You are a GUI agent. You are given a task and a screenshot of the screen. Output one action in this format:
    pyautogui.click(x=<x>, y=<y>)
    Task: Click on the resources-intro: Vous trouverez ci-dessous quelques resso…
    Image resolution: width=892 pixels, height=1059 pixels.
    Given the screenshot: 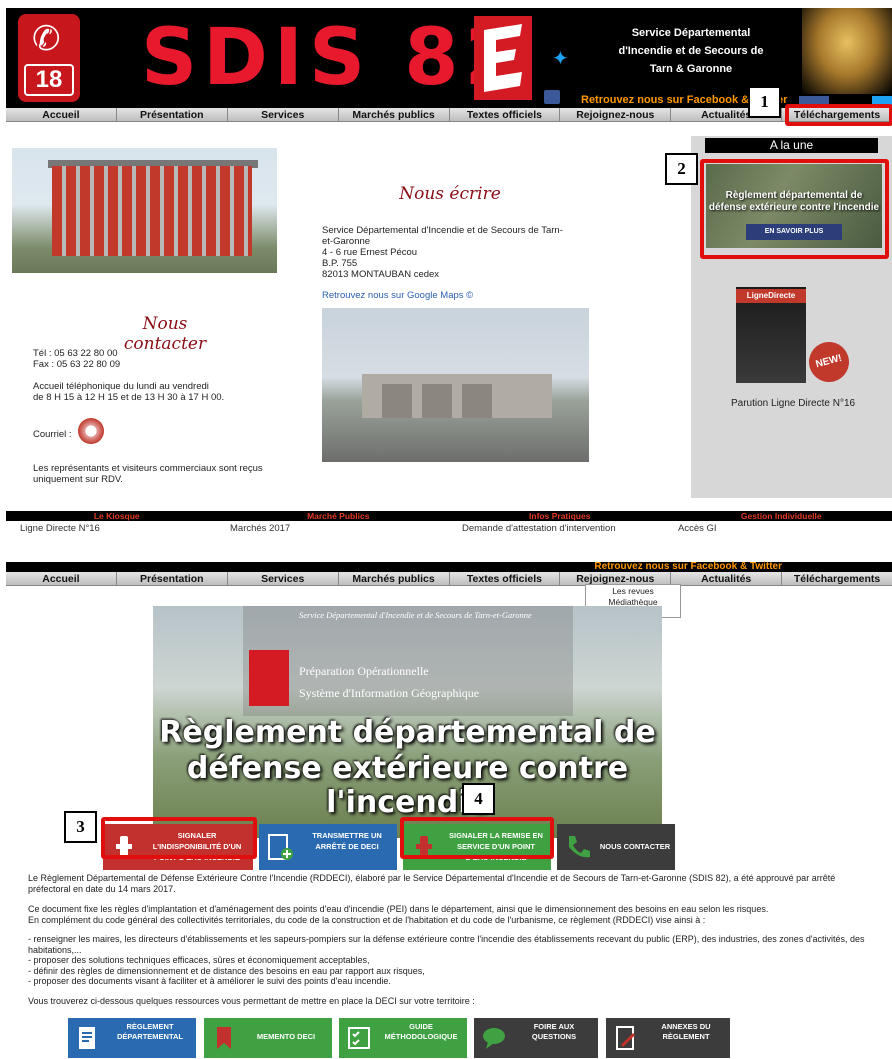 What is the action you would take?
    pyautogui.click(x=251, y=1001)
    